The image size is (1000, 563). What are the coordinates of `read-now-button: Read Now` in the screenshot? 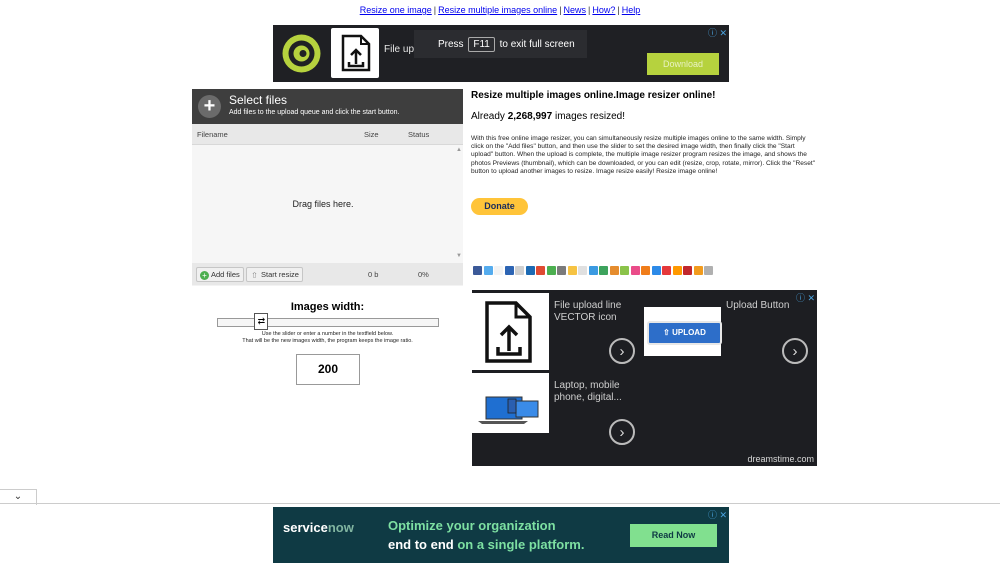 It's located at (673, 535).